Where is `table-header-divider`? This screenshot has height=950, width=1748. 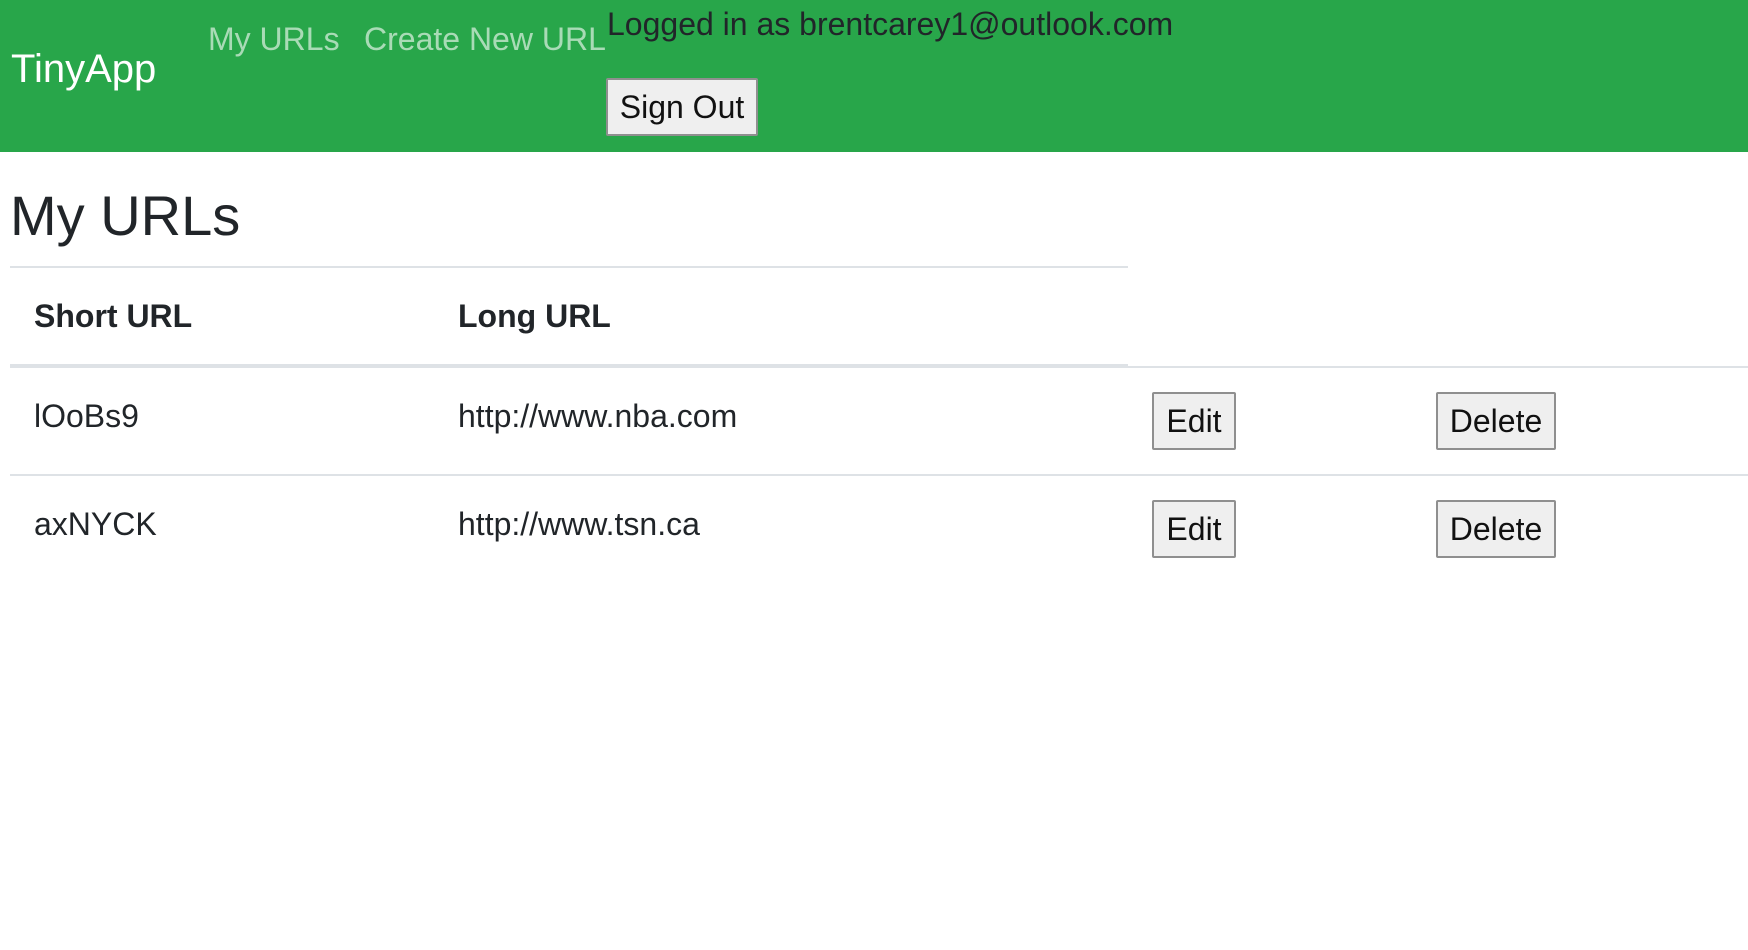
table-header-divider is located at coordinates (569, 366).